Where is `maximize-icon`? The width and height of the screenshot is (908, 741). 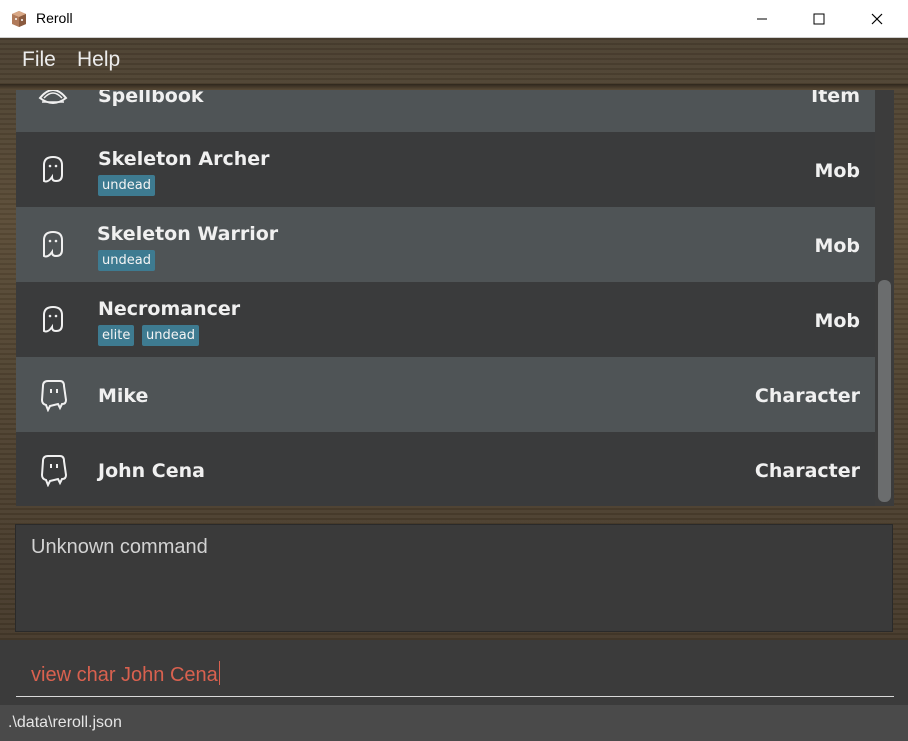 maximize-icon is located at coordinates (819, 19).